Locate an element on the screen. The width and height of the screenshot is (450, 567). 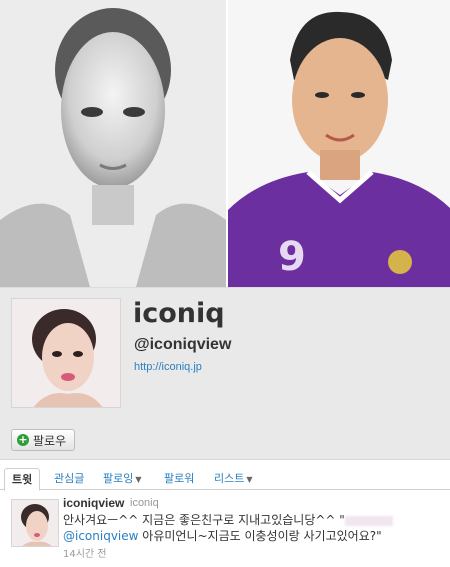
tab-favorites: 관심글 is located at coordinates (69, 479).